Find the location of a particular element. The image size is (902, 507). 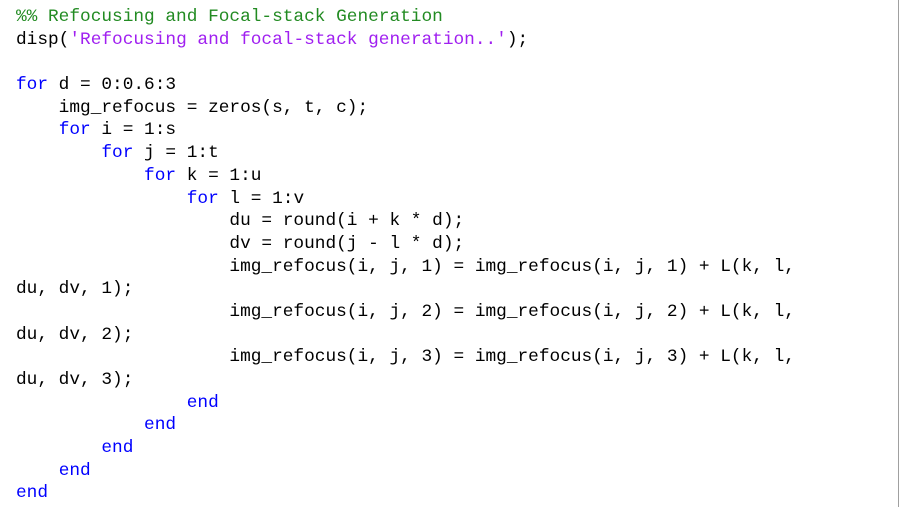

code-line: dv = round(j - l * d); is located at coordinates (405, 244).